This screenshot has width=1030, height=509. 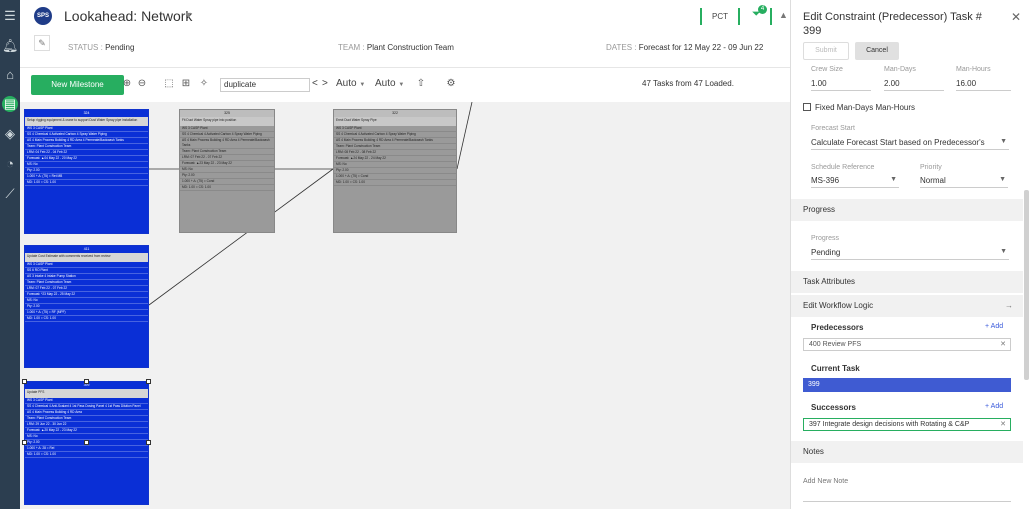 What do you see at coordinates (227, 113) in the screenshot?
I see `task-number: 325` at bounding box center [227, 113].